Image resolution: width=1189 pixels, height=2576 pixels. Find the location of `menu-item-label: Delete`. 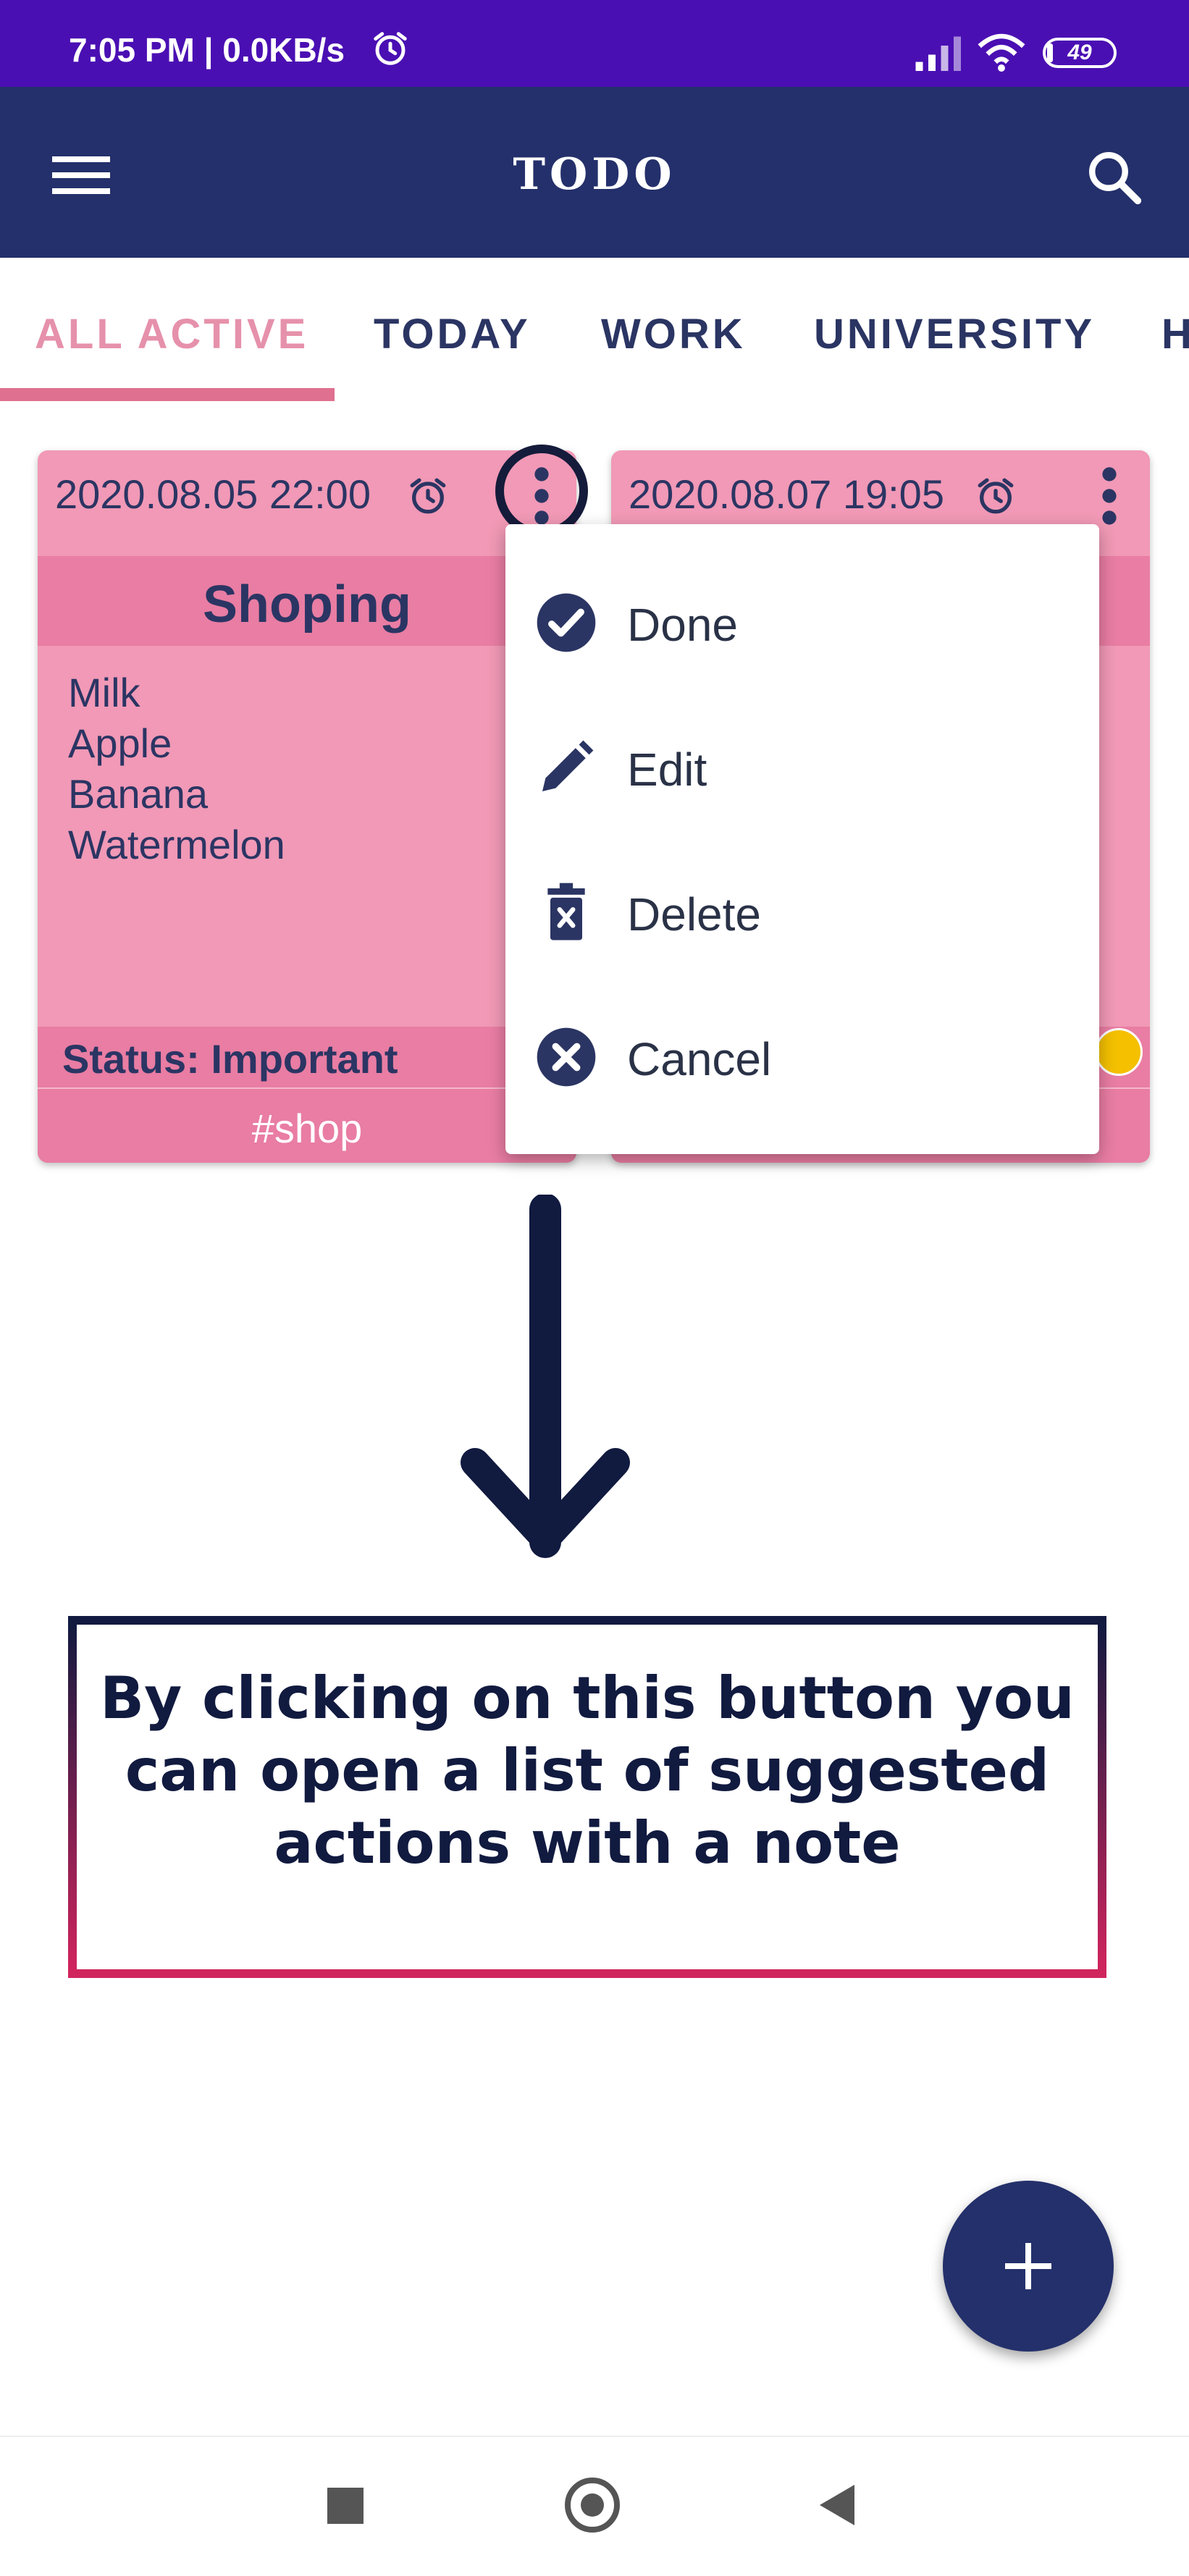

menu-item-label: Delete is located at coordinates (694, 914).